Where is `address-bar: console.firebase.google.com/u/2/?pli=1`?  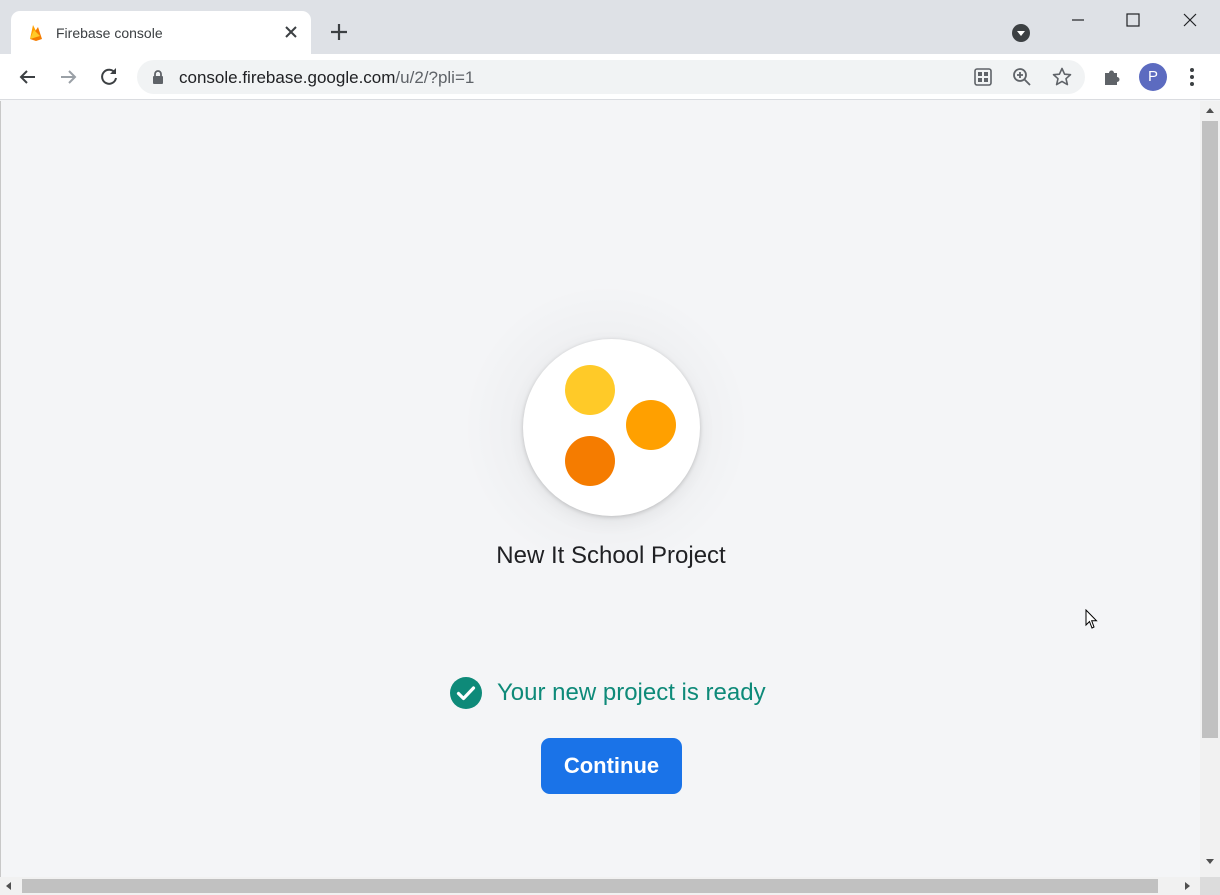 address-bar: console.firebase.google.com/u/2/?pli=1 is located at coordinates (611, 77).